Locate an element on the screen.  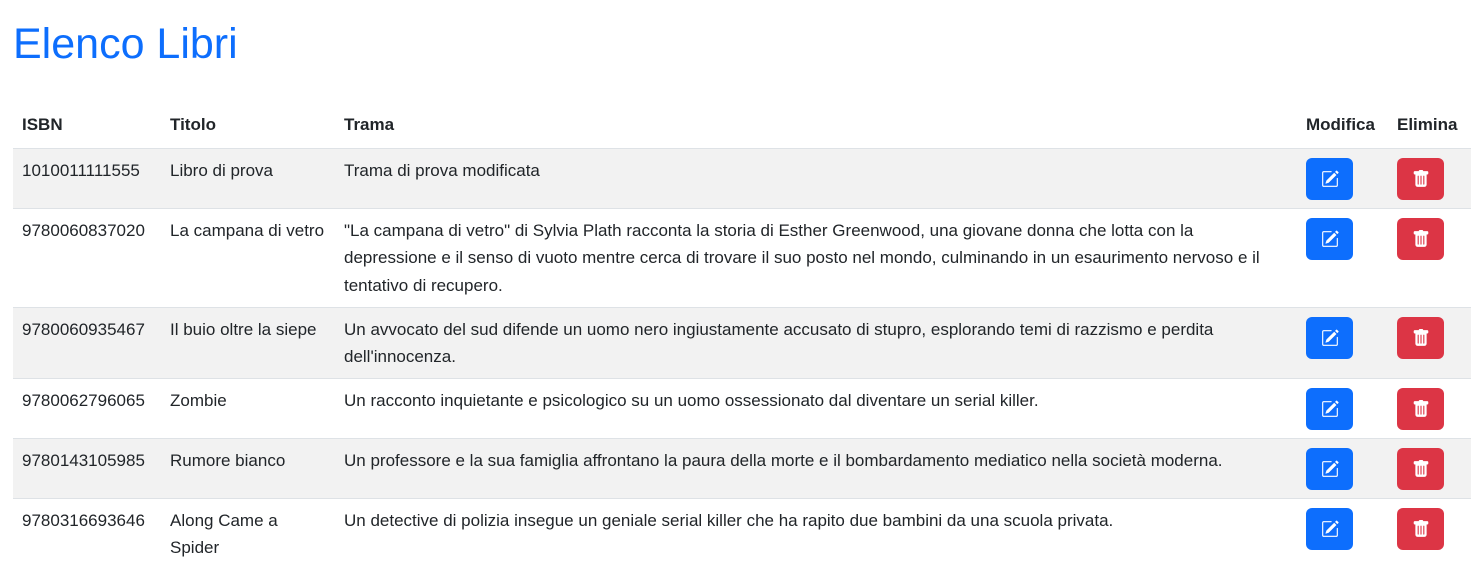
table-header-row: ISBN Titolo Trama Modifica Elimina is located at coordinates (742, 125).